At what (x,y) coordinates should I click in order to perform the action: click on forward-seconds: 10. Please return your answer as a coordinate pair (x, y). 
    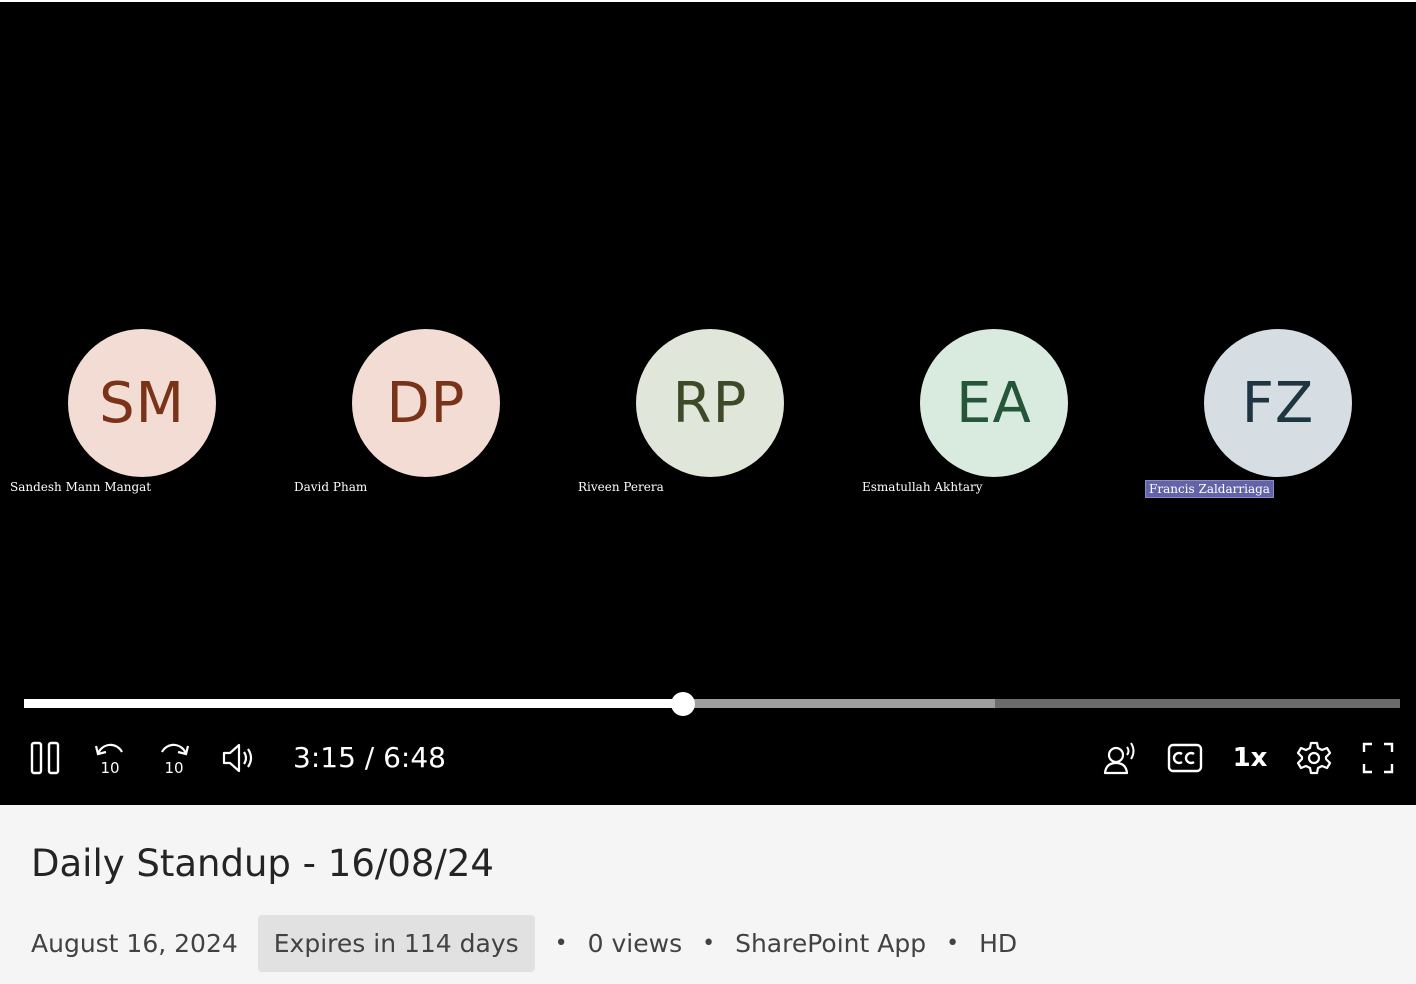
    Looking at the image, I should click on (173, 767).